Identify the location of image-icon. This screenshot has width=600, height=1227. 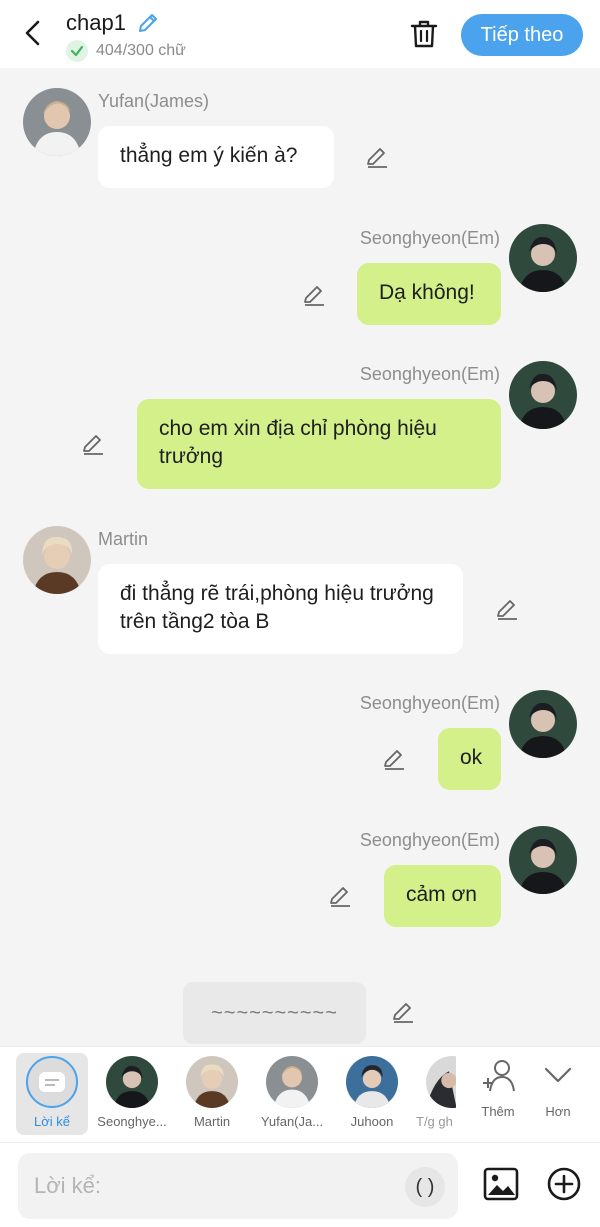
(501, 1184).